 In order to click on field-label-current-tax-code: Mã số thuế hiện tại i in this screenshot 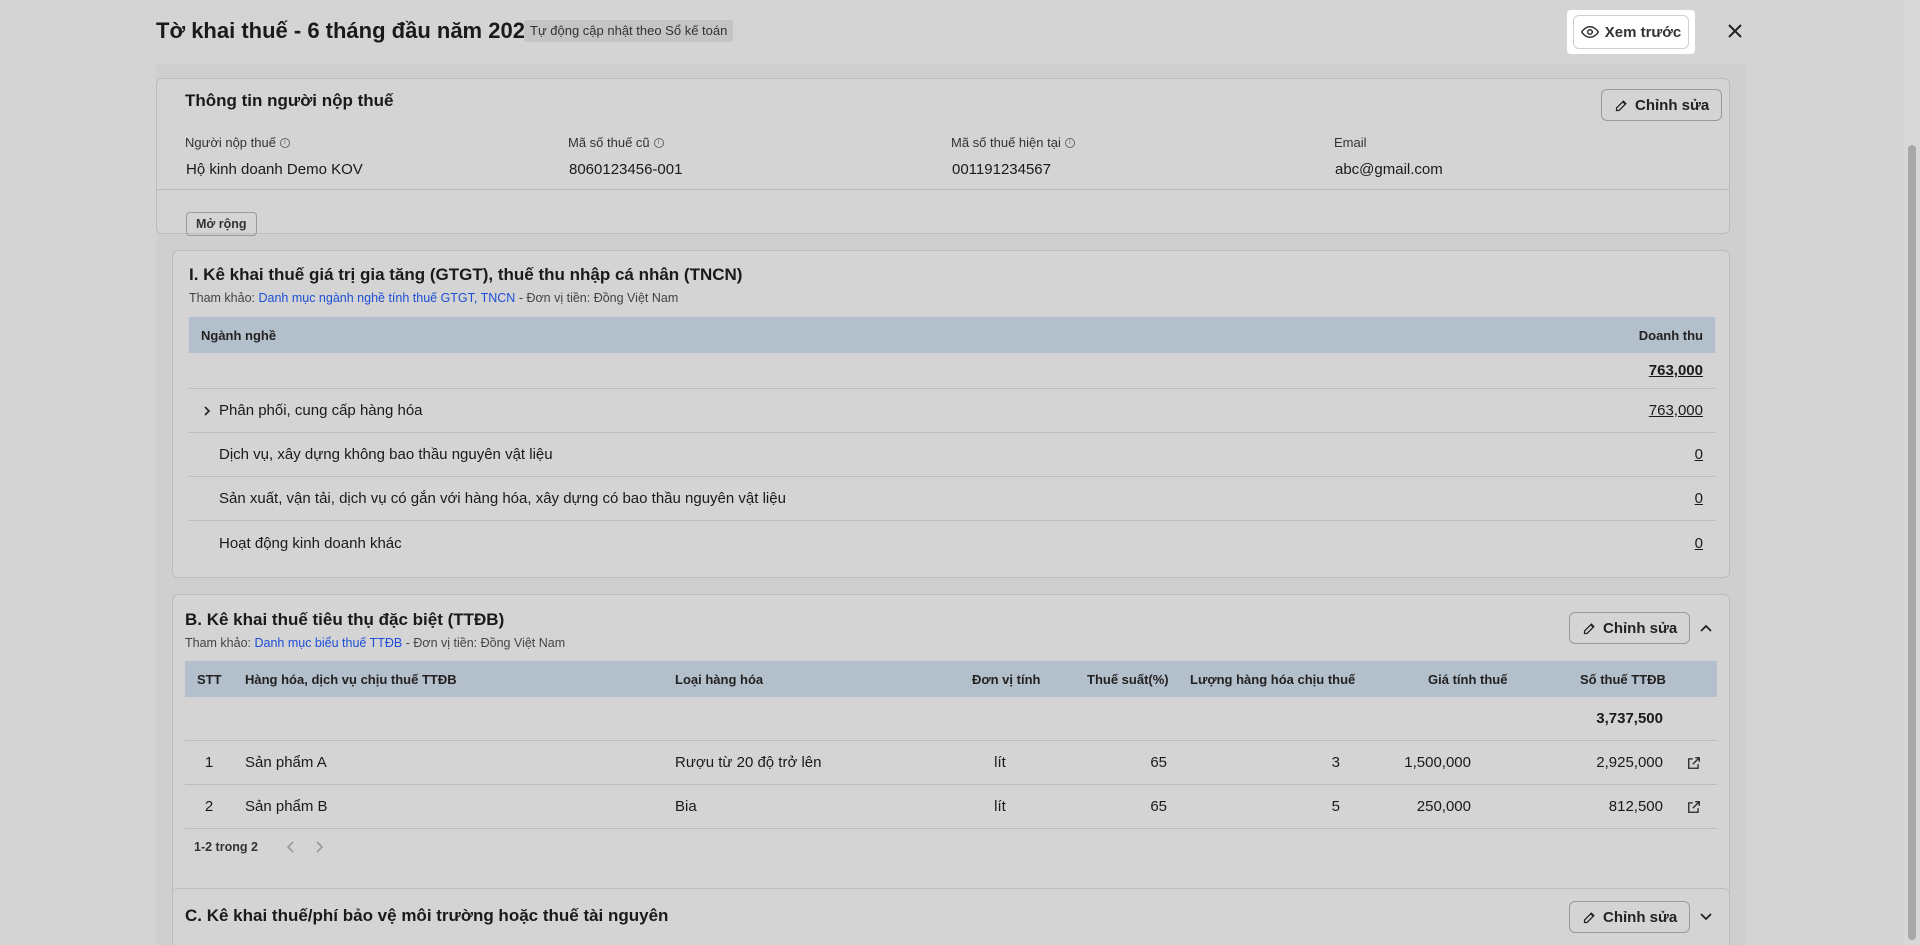, I will do `click(1013, 142)`.